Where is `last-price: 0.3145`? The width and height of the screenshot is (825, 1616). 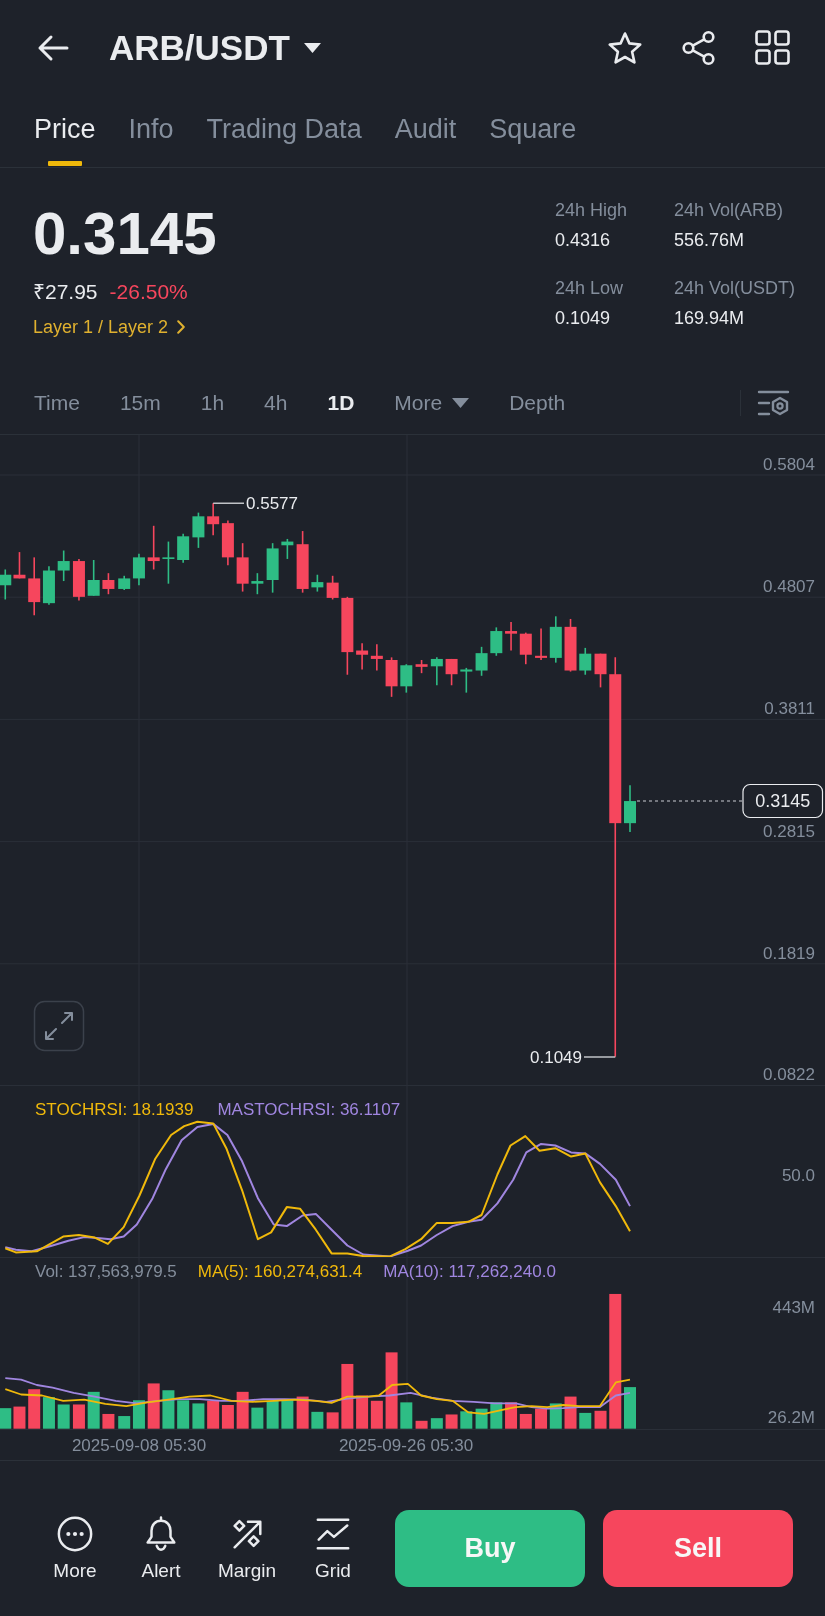
last-price: 0.3145 is located at coordinates (125, 234).